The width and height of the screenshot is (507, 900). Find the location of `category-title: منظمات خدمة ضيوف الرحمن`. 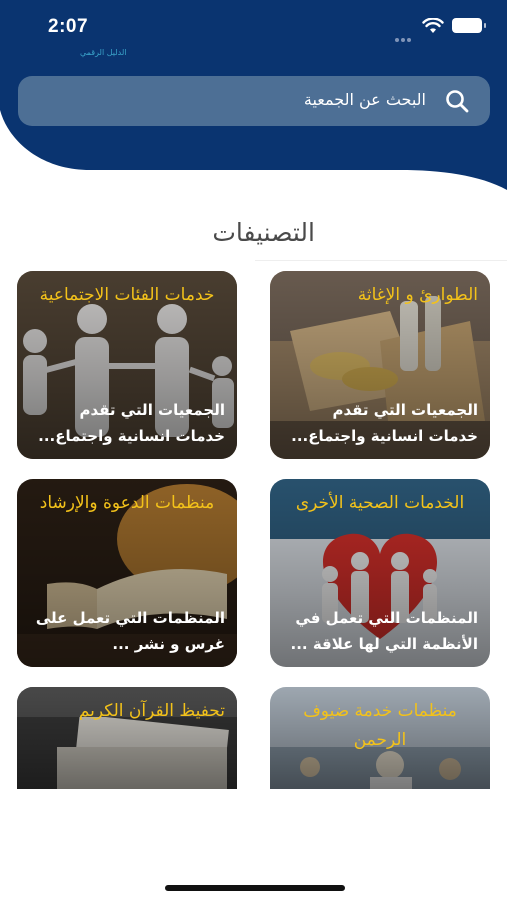

category-title: منظمات خدمة ضيوف الرحمن is located at coordinates (380, 725).